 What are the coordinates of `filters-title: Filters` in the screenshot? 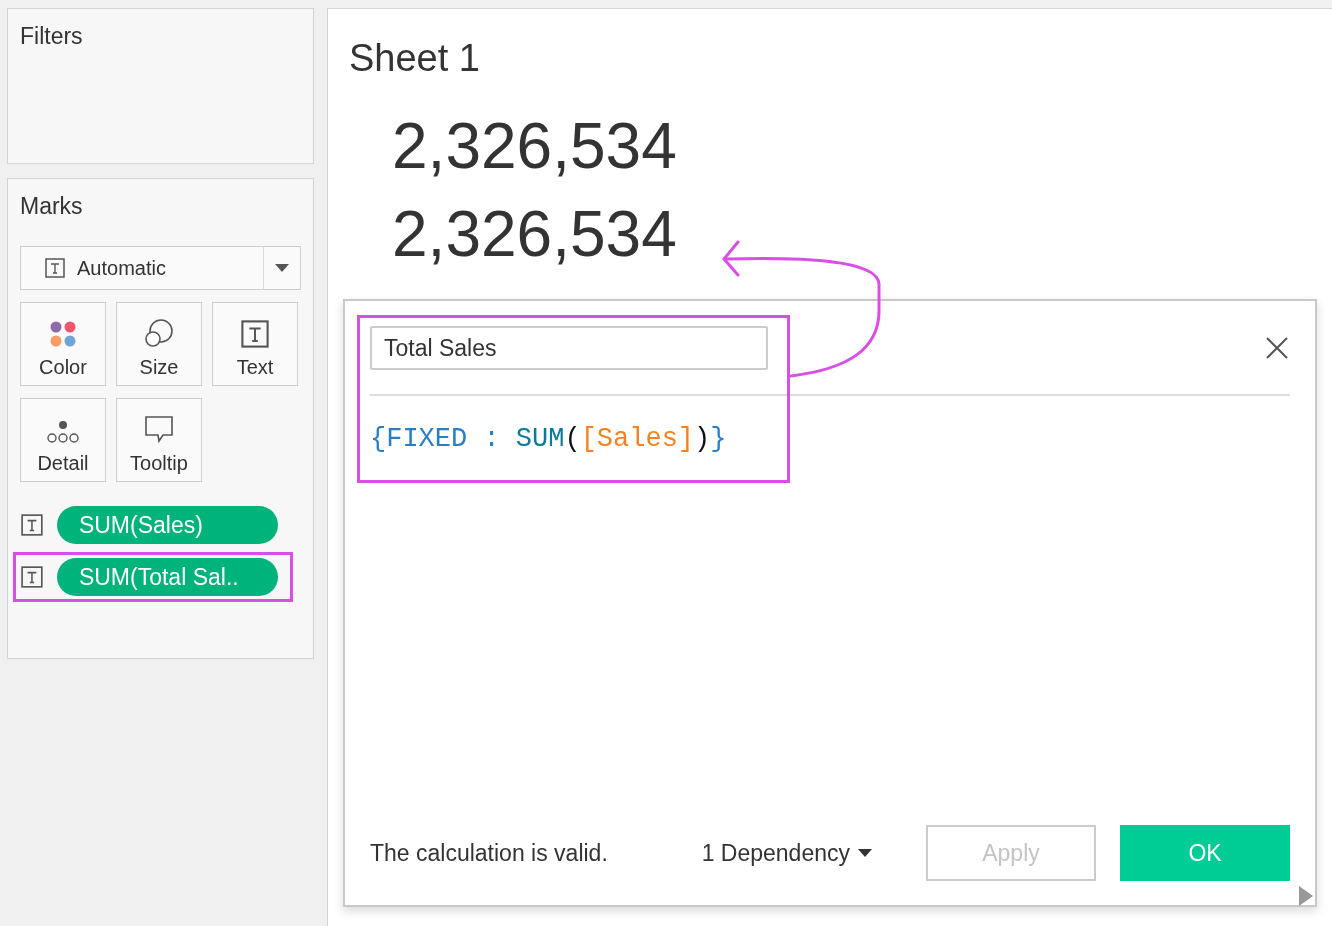 It's located at (52, 36).